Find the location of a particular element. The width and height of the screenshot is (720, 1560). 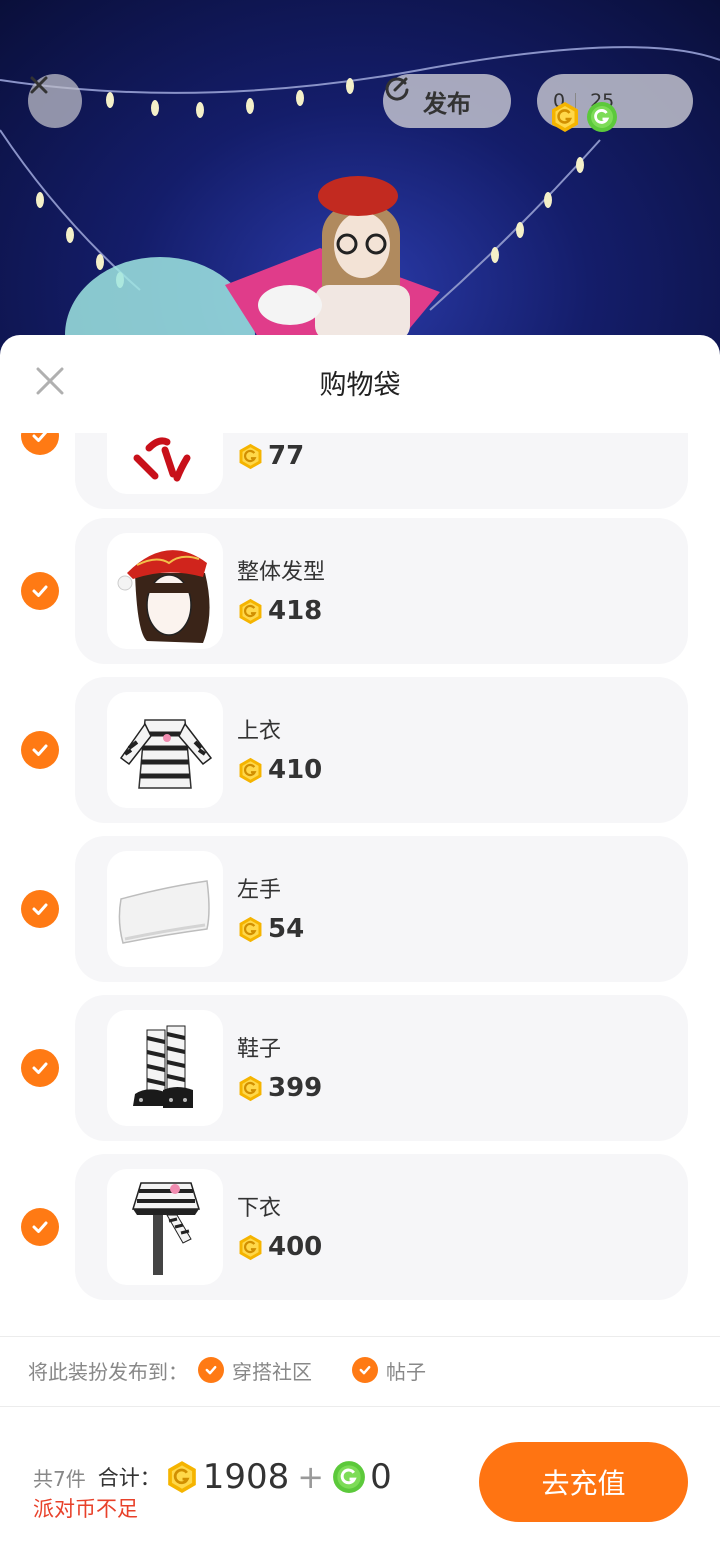

striped-skirt-item-image is located at coordinates (166, 1228).